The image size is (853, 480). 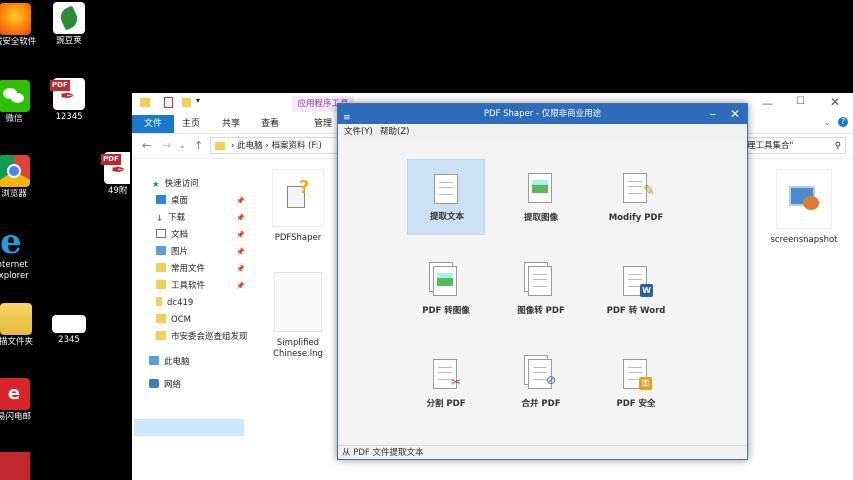 I want to click on properties-icon, so click(x=168, y=102).